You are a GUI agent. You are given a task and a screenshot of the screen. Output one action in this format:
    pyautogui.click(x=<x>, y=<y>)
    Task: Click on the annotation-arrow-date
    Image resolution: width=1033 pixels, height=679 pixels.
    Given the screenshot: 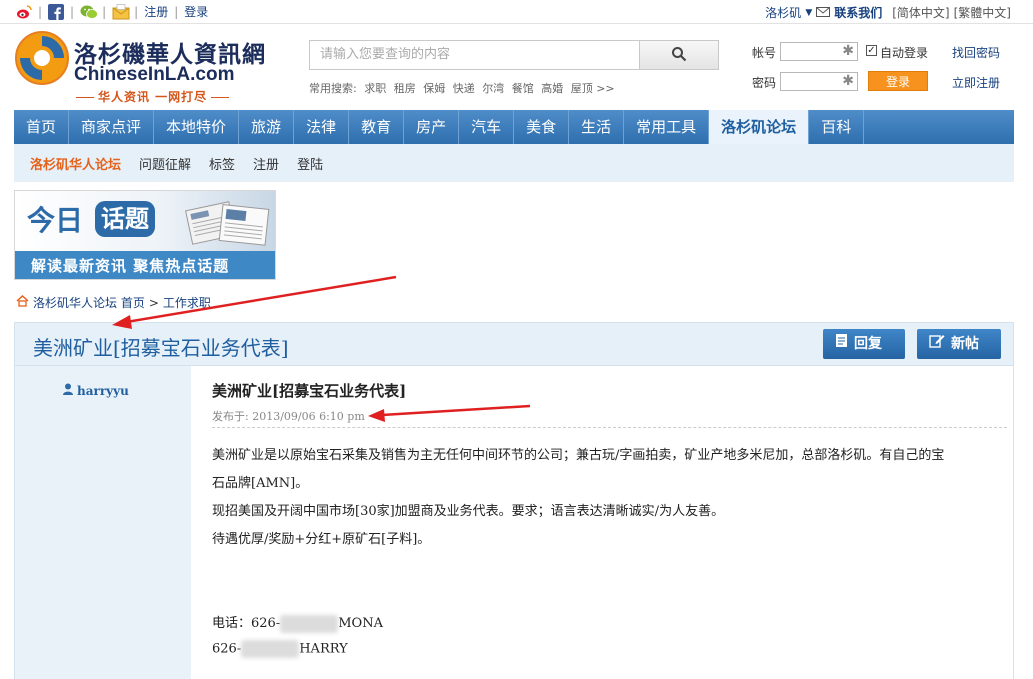 What is the action you would take?
    pyautogui.click(x=449, y=413)
    